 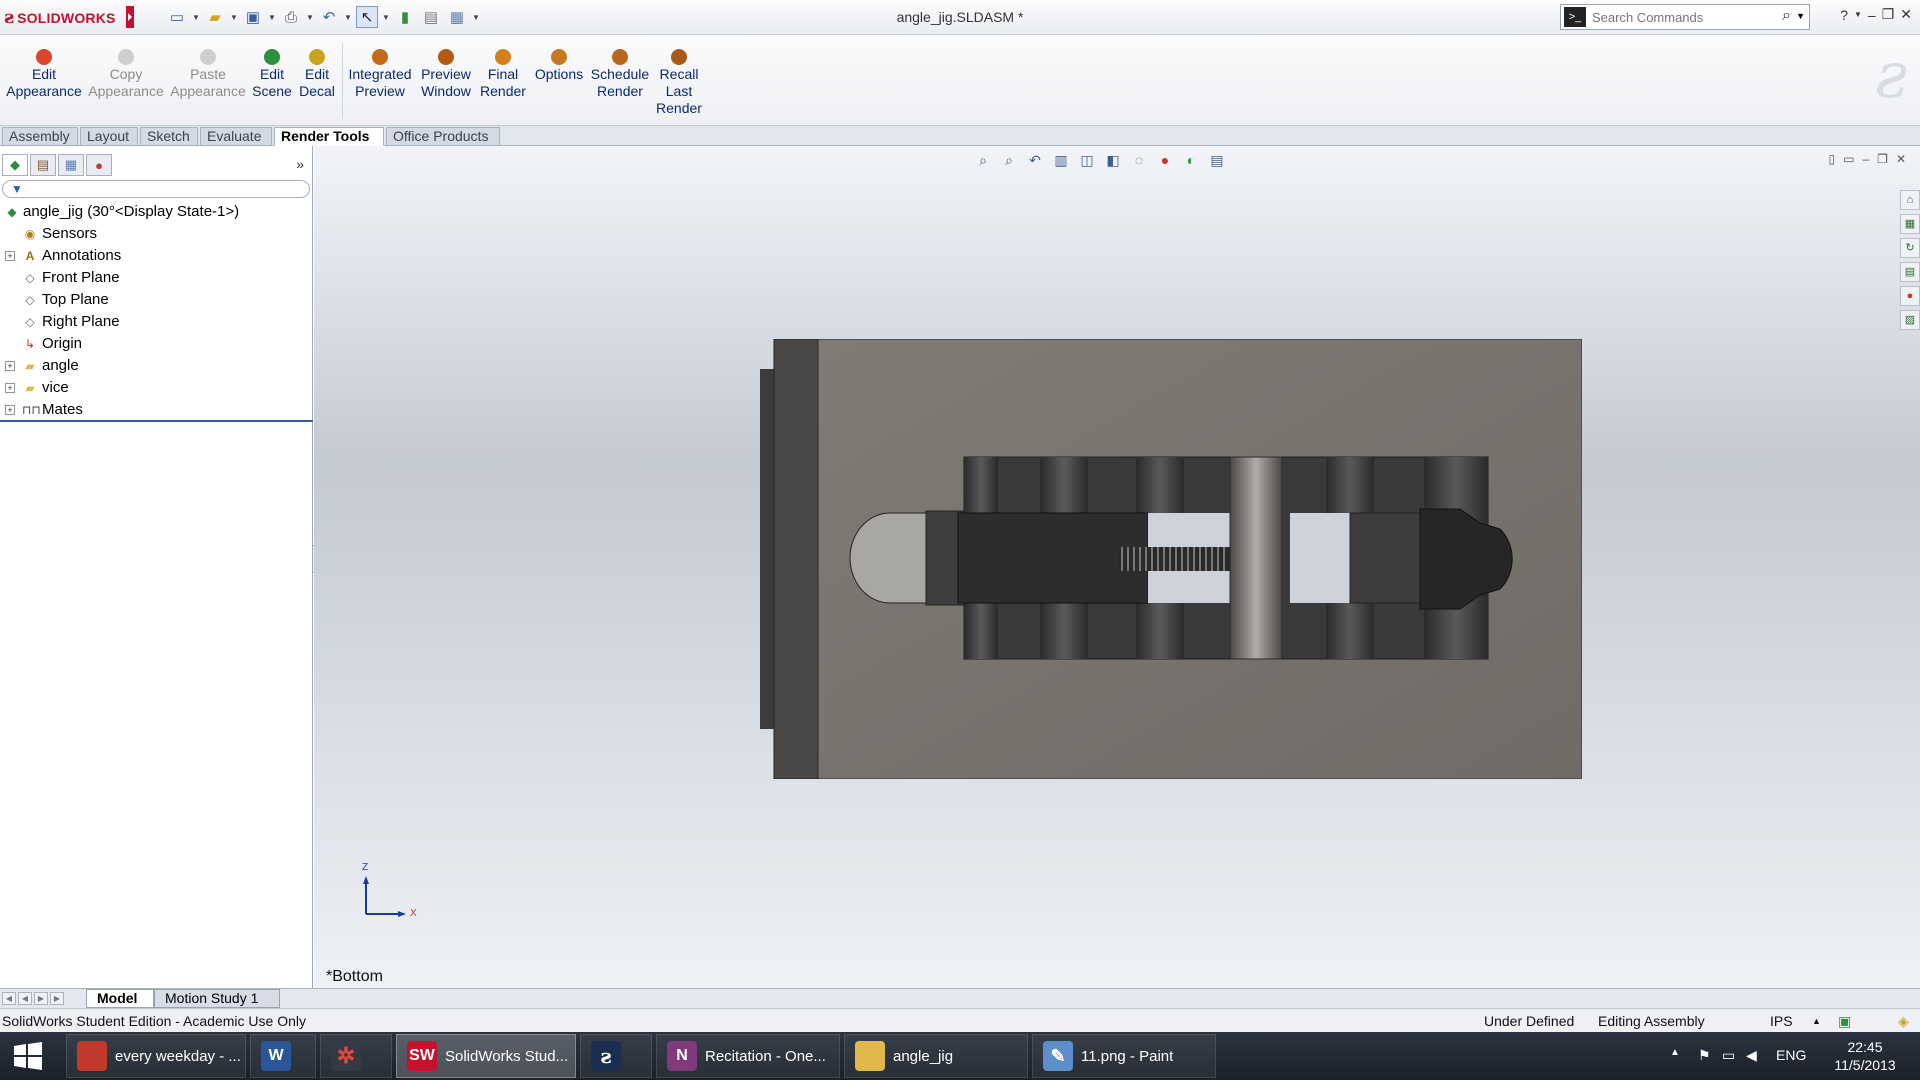 I want to click on solidworks-resources-icon: ⌂, so click(x=1910, y=200).